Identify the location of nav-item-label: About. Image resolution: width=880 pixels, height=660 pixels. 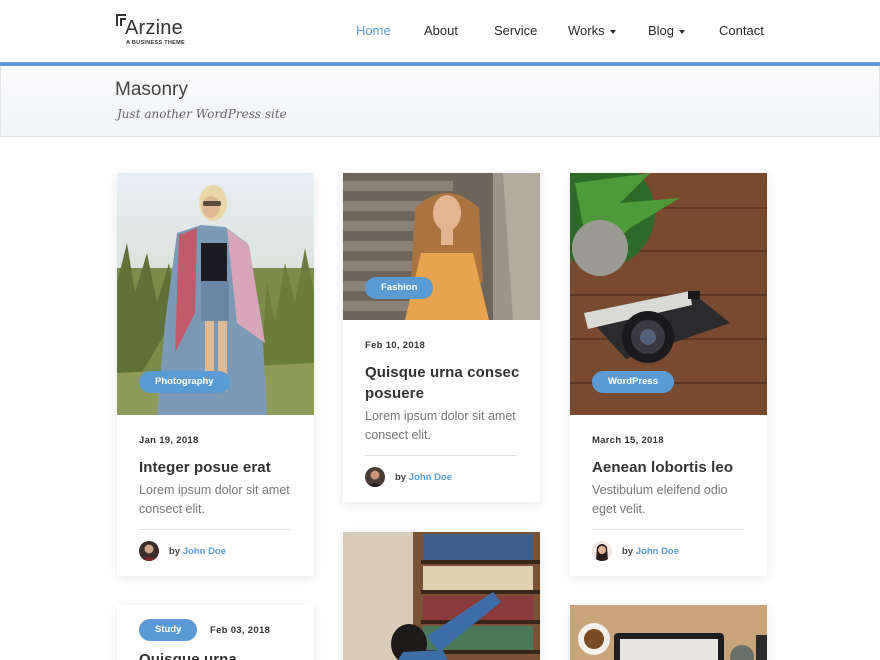
(441, 30).